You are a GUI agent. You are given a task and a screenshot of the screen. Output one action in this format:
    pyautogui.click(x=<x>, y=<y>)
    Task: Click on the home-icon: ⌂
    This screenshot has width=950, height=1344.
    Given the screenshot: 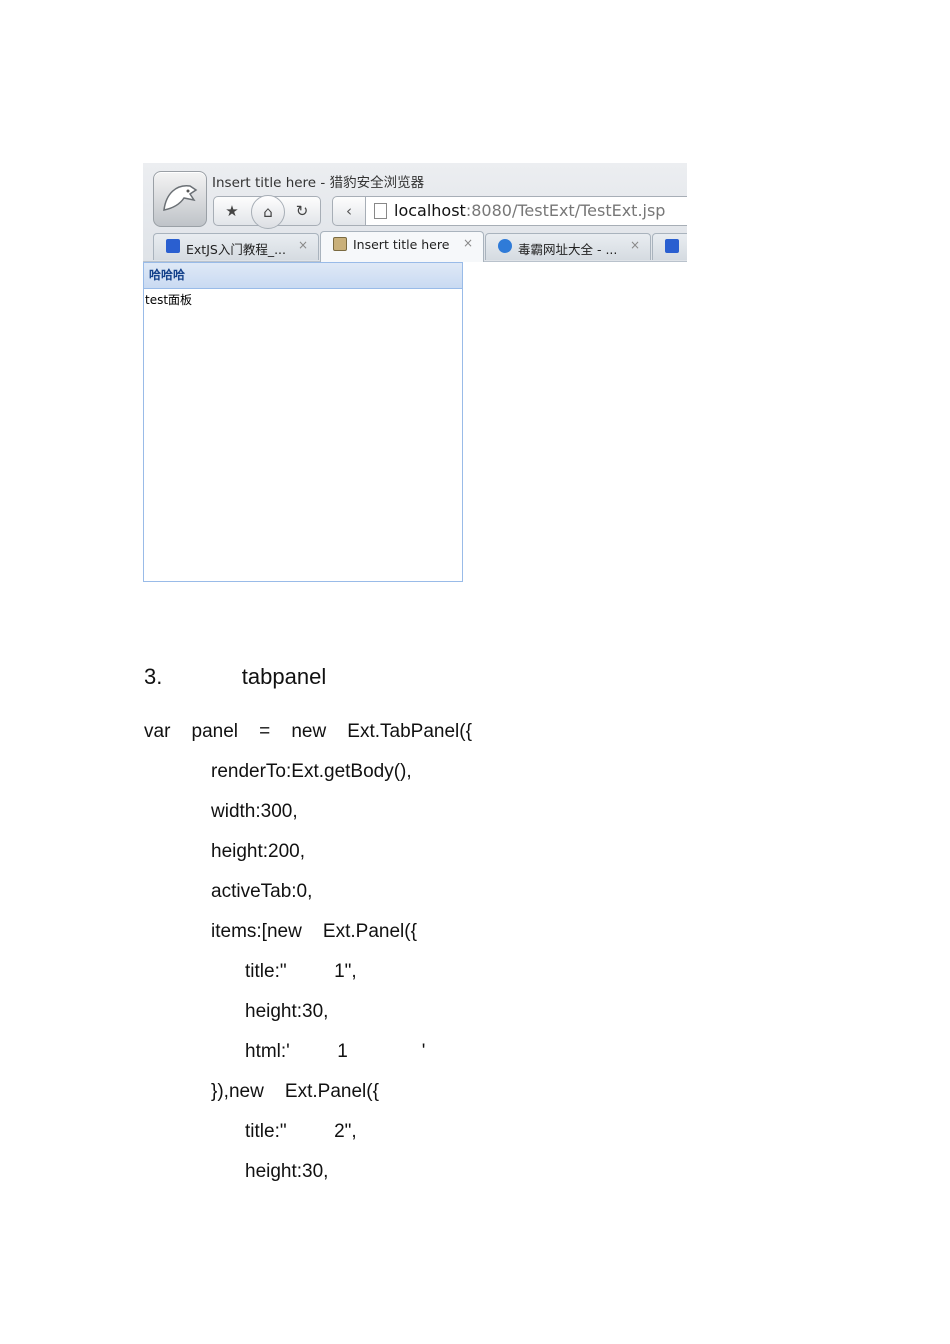 What is the action you would take?
    pyautogui.click(x=268, y=212)
    